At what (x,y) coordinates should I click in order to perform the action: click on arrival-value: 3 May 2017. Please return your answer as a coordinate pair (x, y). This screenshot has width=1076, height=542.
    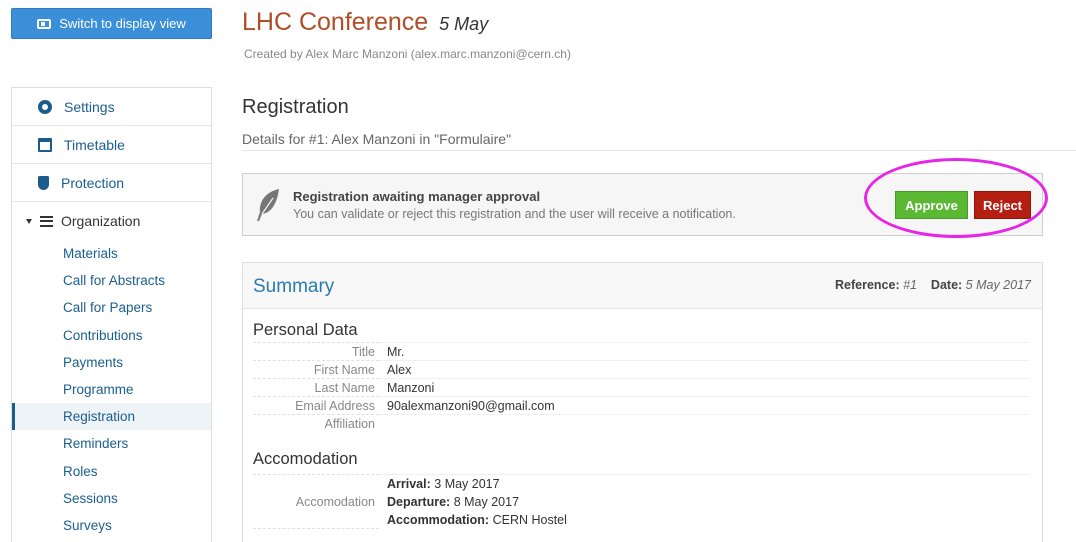
    Looking at the image, I should click on (467, 484).